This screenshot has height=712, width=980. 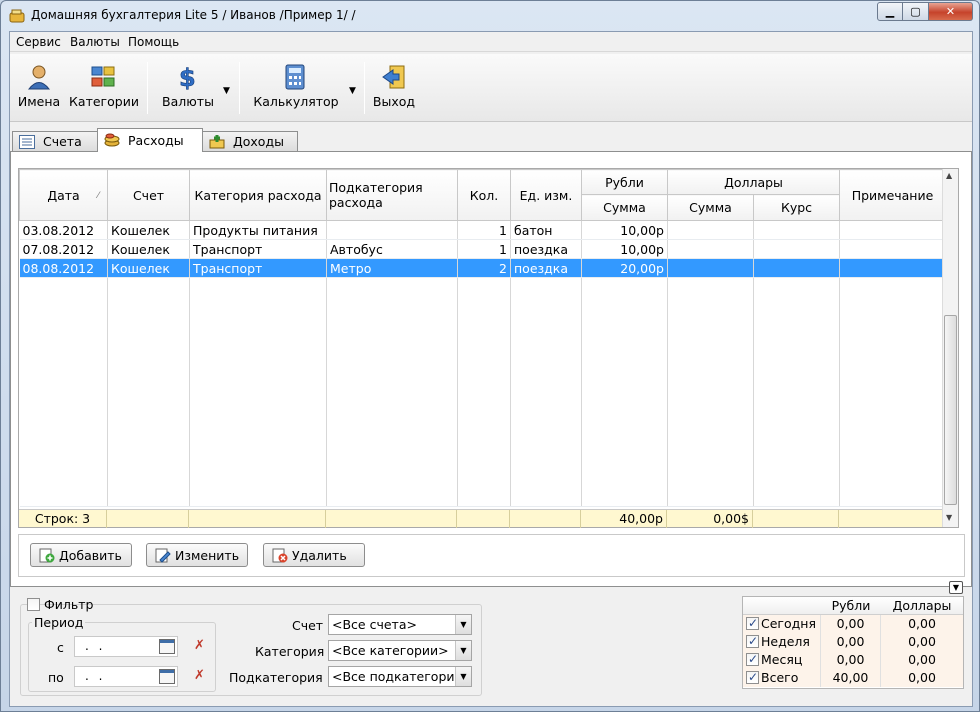 I want to click on add-icon, so click(x=47, y=555).